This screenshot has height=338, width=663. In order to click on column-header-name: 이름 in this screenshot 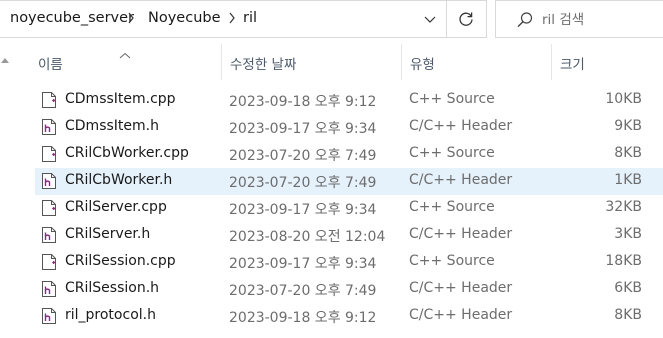, I will do `click(128, 62)`.